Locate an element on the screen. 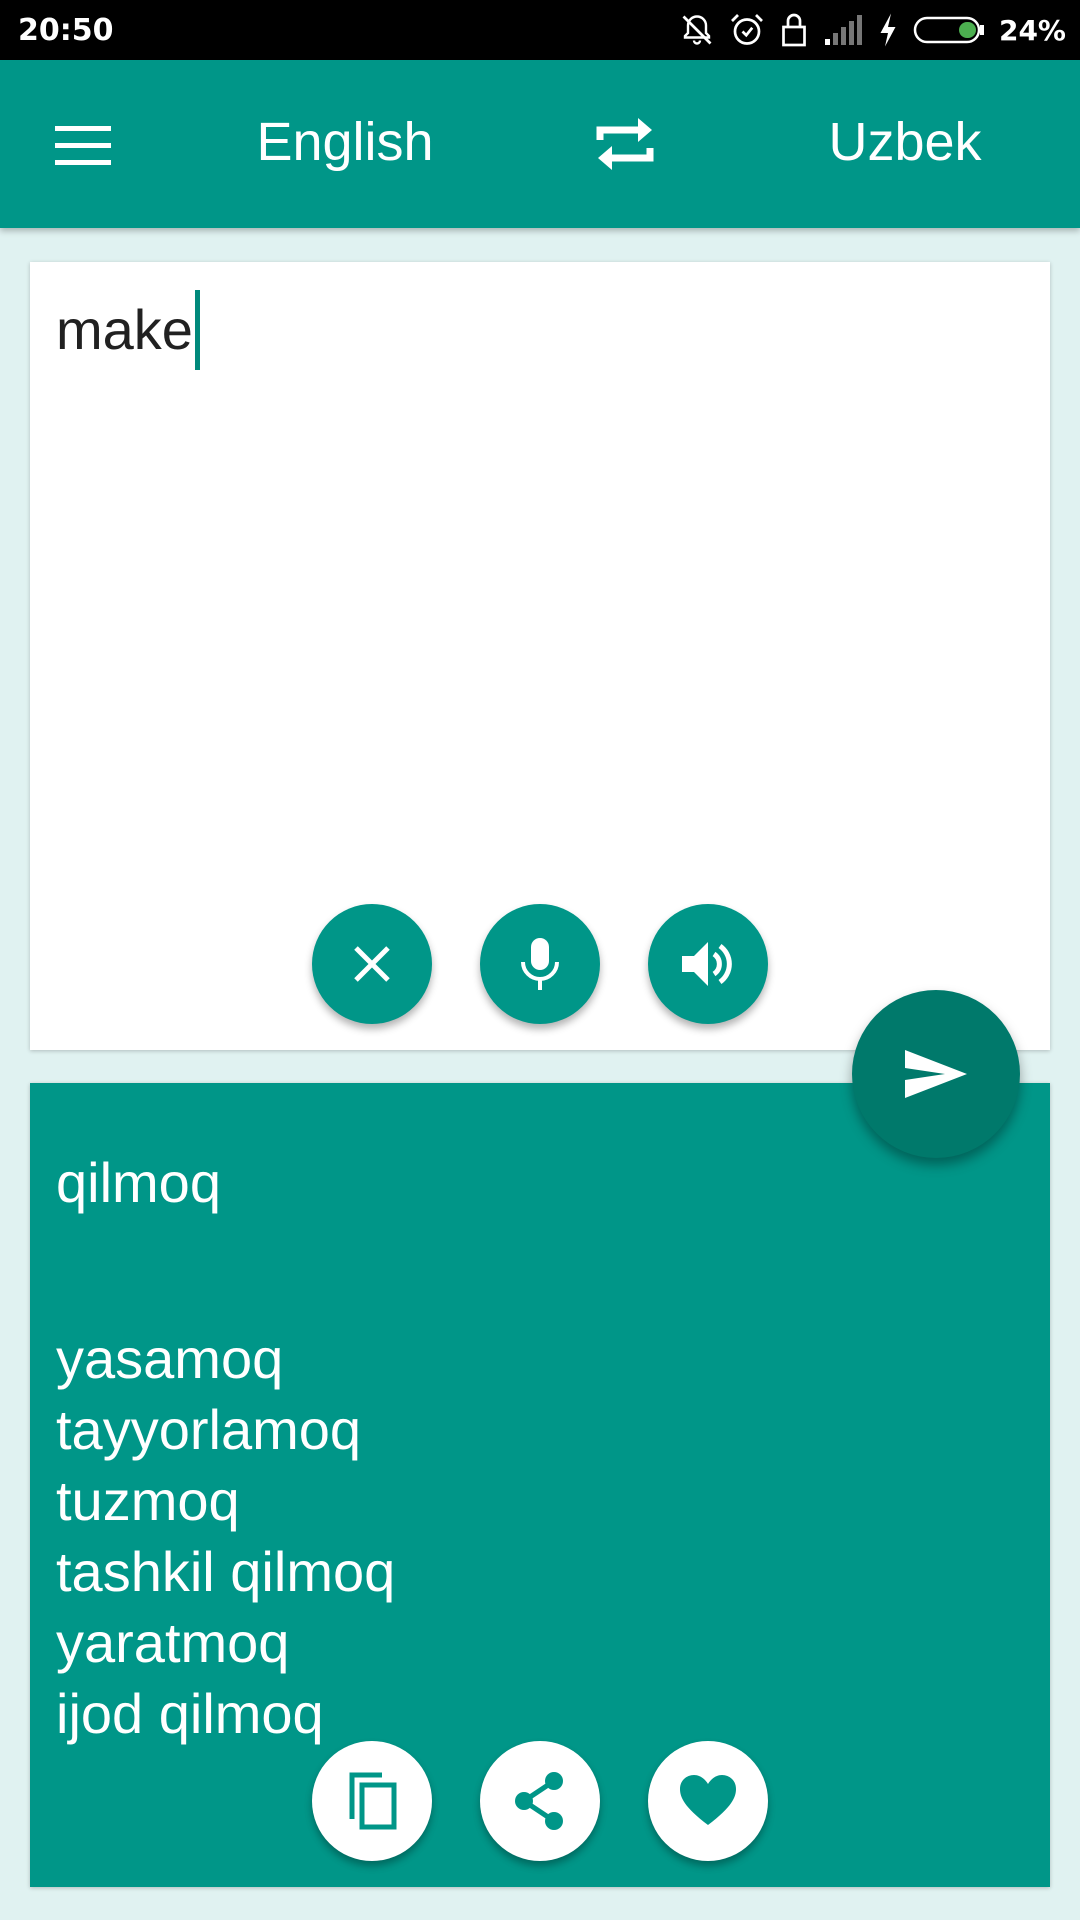 The image size is (1080, 1920). menu-icon is located at coordinates (83, 145).